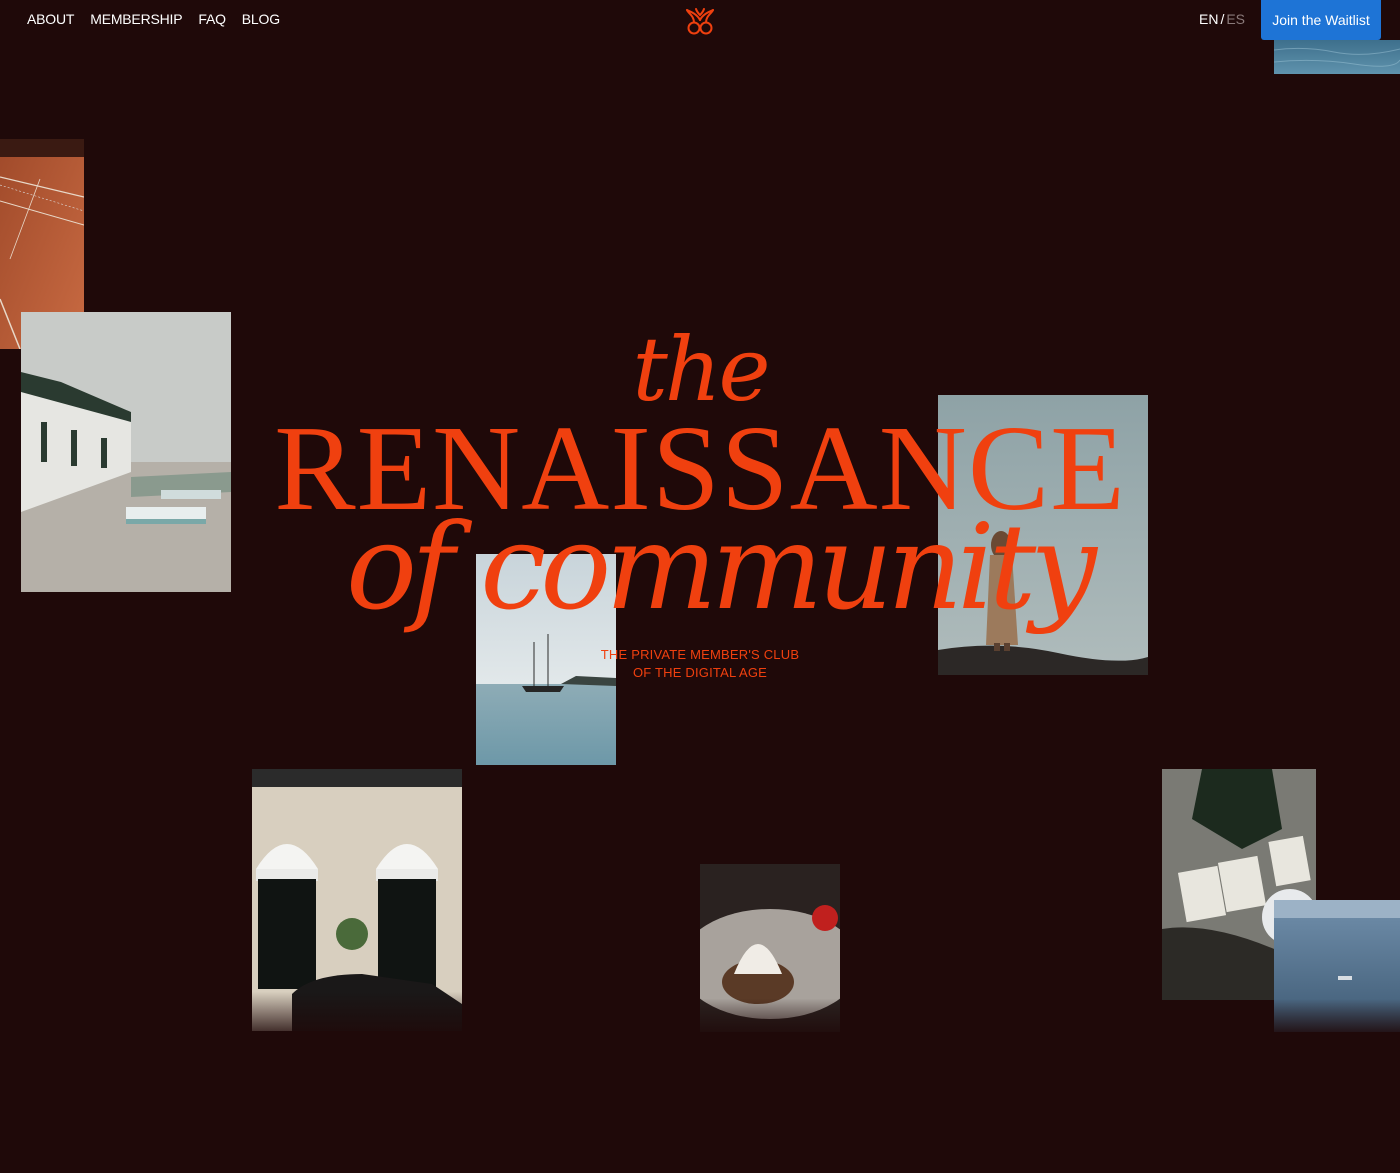  What do you see at coordinates (700, 654) in the screenshot?
I see `tagline-line-1: THE PRIVATE MEMBER'S CLUB` at bounding box center [700, 654].